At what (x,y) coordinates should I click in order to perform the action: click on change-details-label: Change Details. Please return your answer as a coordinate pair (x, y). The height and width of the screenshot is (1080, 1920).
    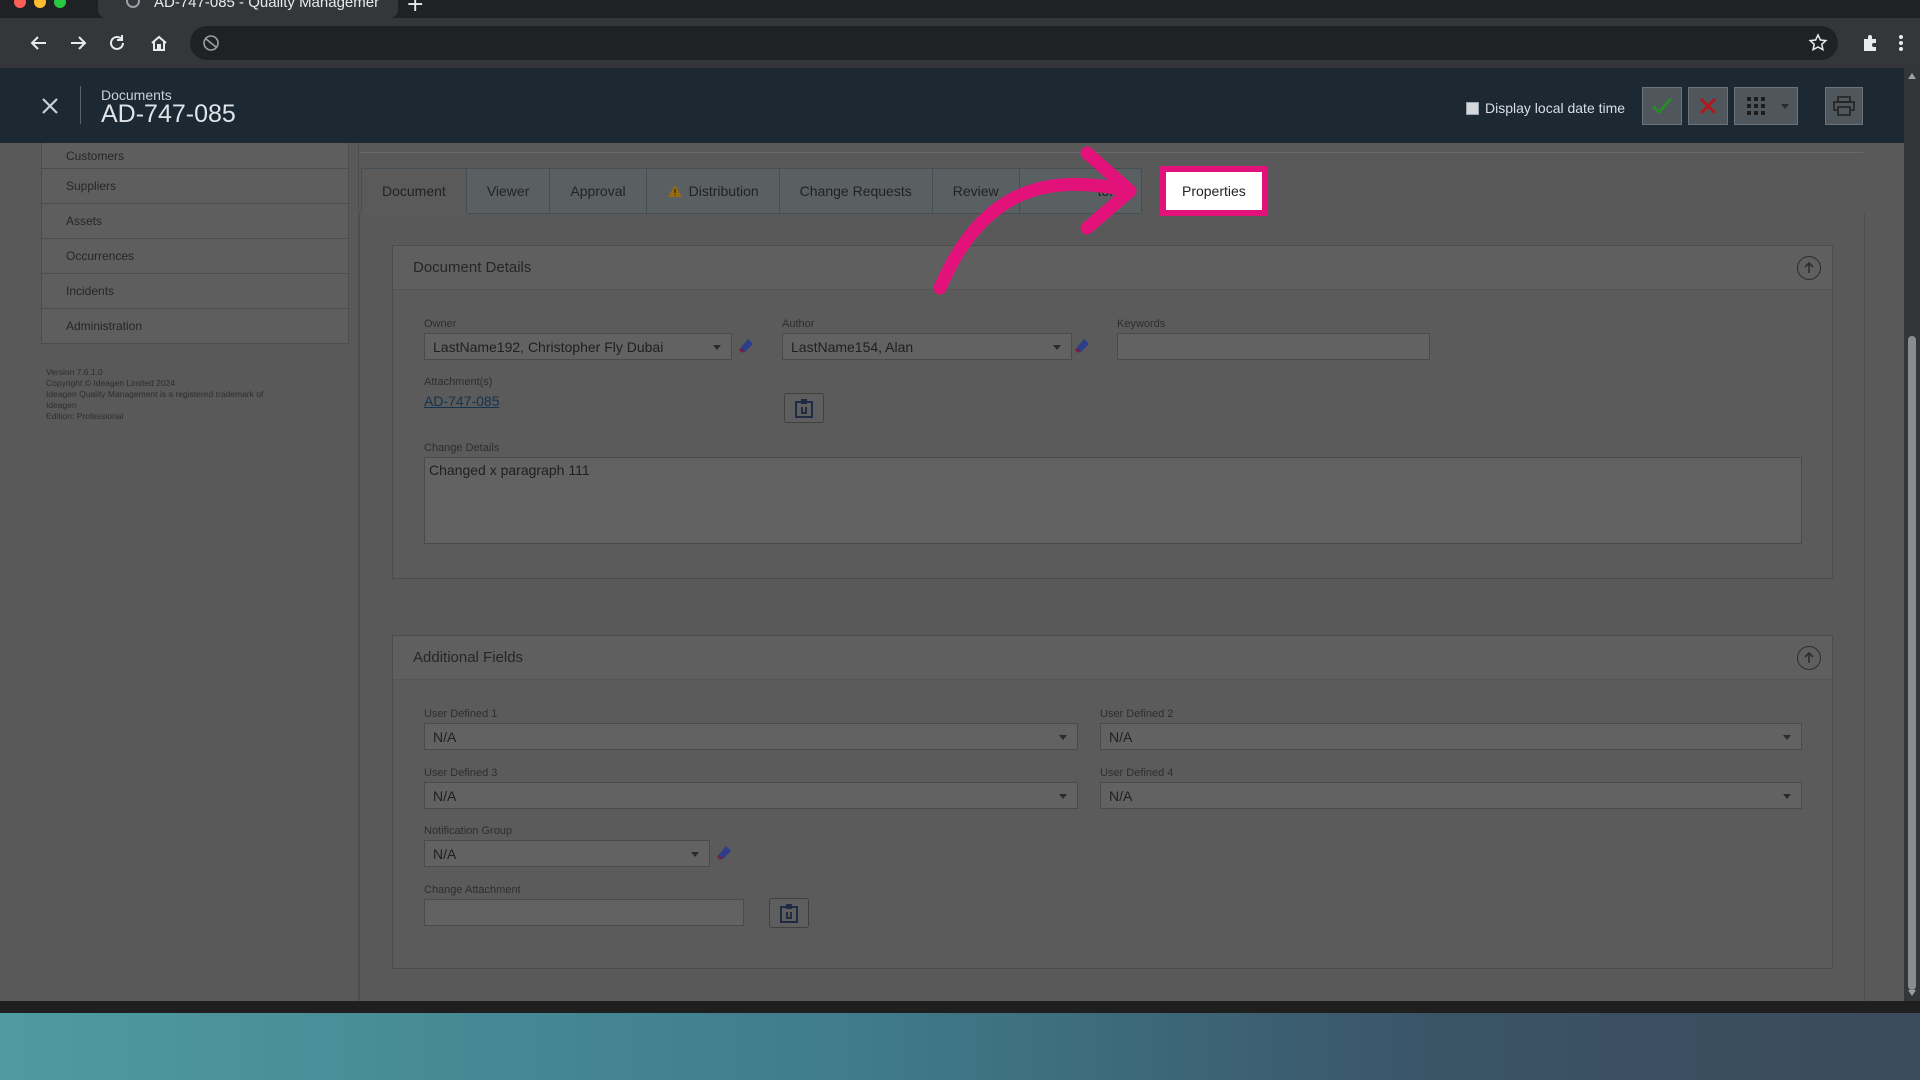
    Looking at the image, I should click on (462, 448).